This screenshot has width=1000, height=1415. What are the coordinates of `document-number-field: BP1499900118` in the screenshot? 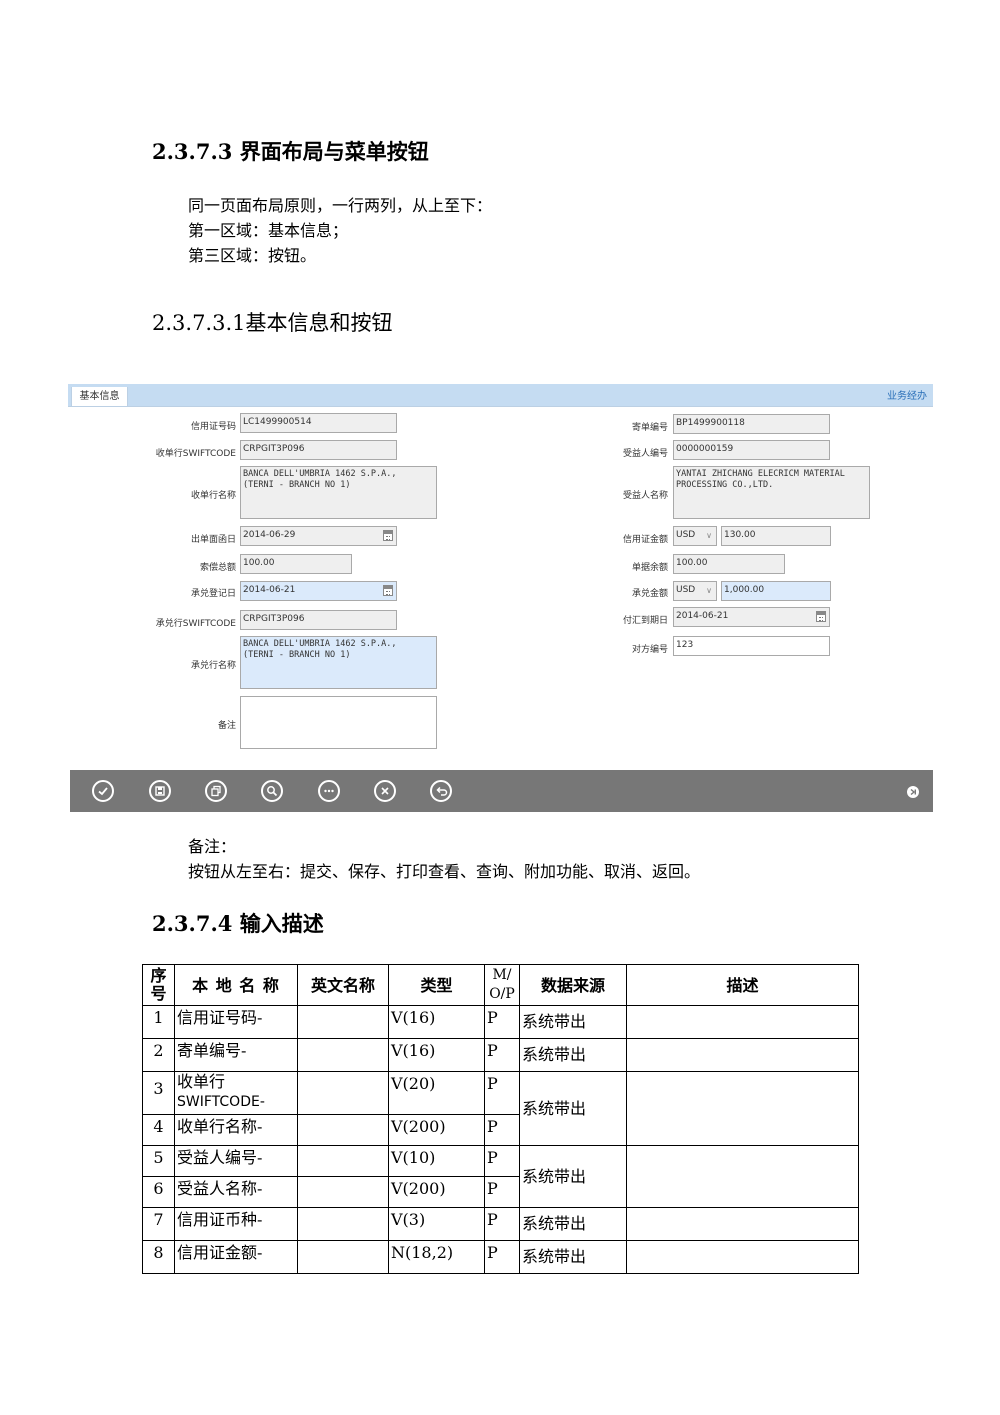 It's located at (751, 424).